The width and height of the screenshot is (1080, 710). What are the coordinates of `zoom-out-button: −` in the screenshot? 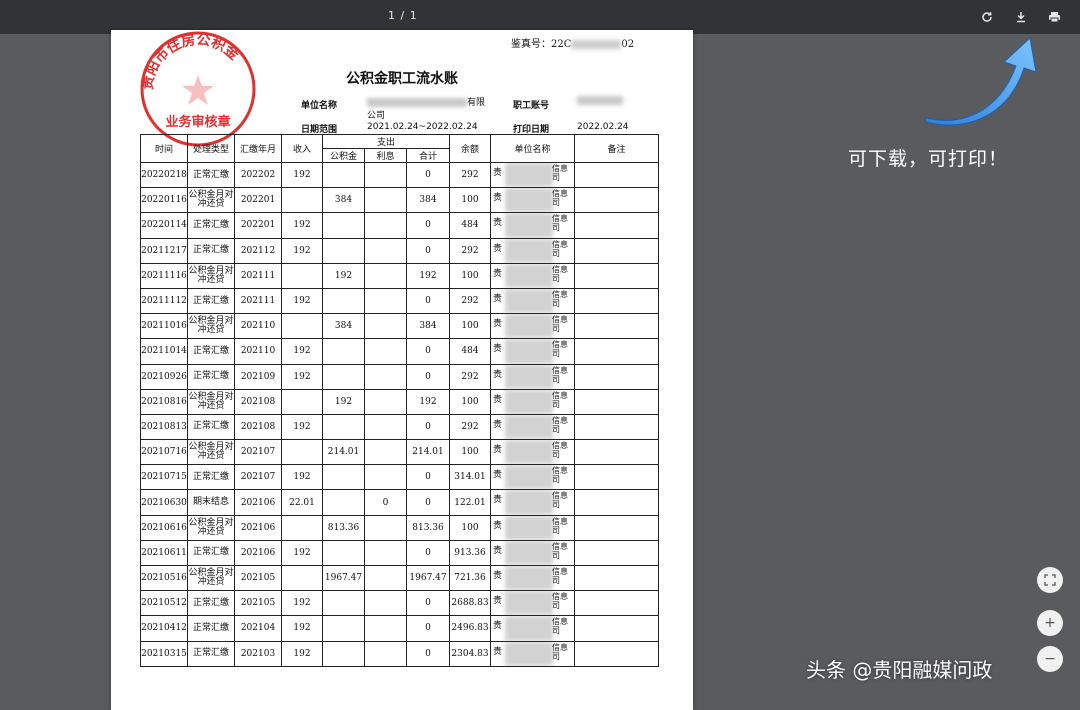 It's located at (1050, 659).